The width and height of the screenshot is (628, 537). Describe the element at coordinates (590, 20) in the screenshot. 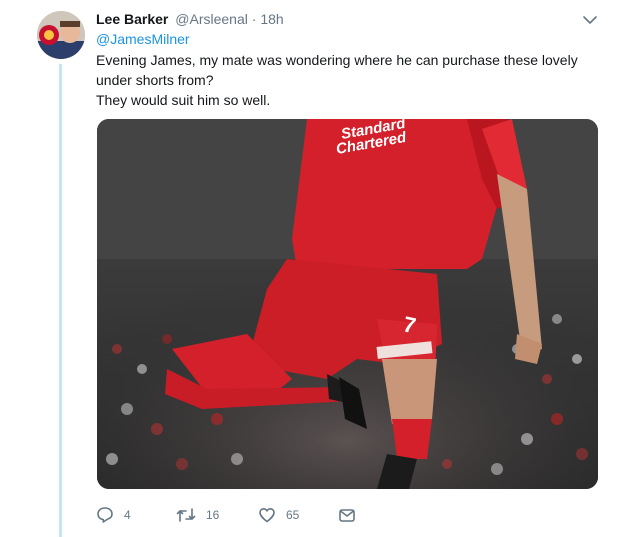

I see `chevron-down-icon` at that location.